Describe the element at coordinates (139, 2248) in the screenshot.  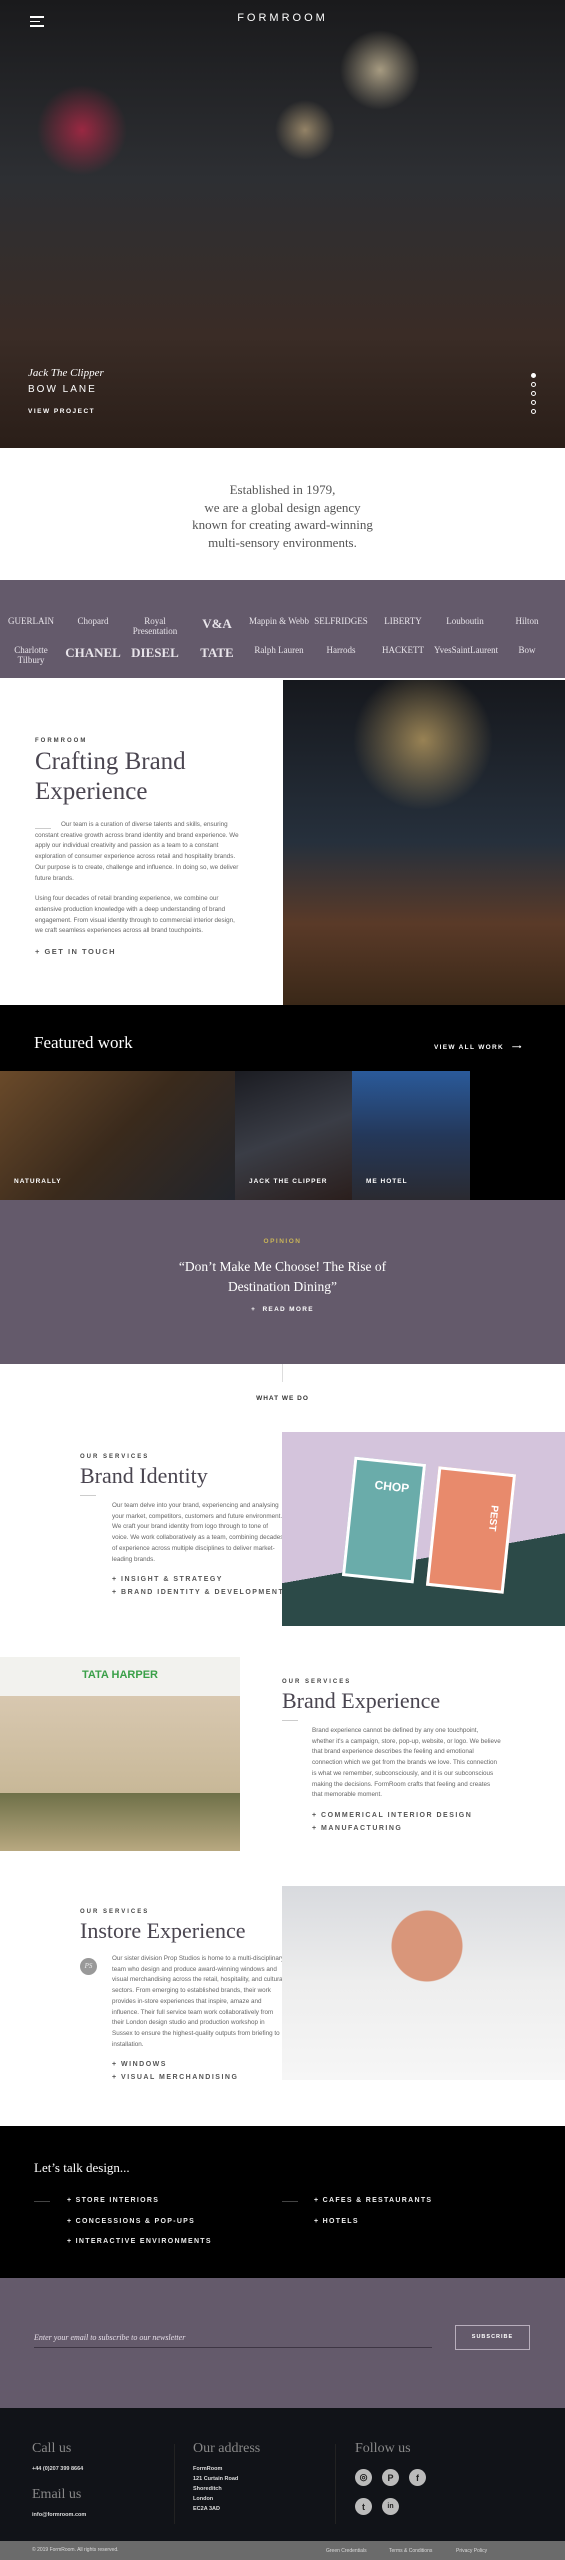
I see `talk-link: INTERACTIVE ENVIRONMENTS` at that location.